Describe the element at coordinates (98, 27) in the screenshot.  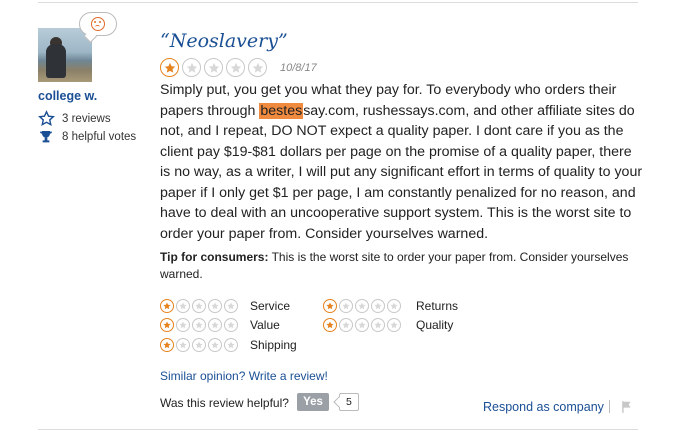
I see `sad-face-icon` at that location.